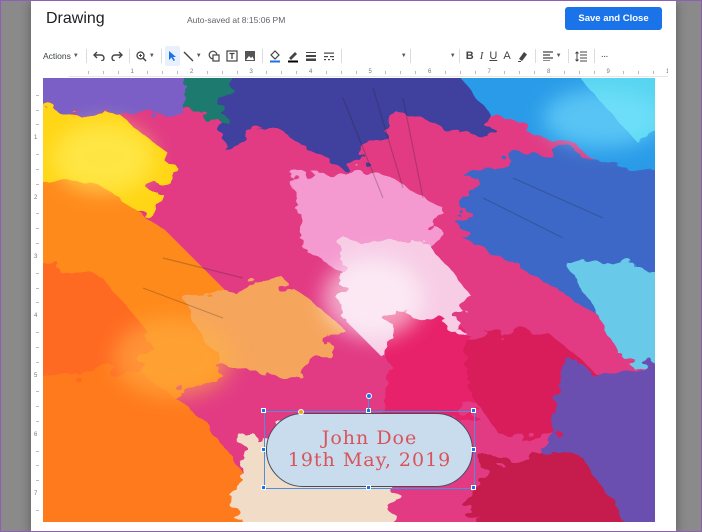 This screenshot has height=532, width=702. Describe the element at coordinates (214, 56) in the screenshot. I see `shape-icon` at that location.